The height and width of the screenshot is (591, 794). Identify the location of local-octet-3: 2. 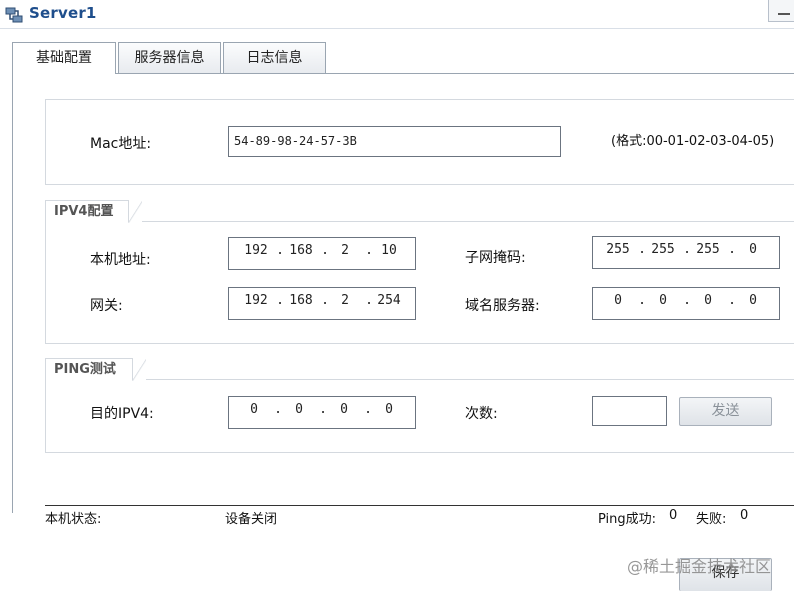
(345, 250).